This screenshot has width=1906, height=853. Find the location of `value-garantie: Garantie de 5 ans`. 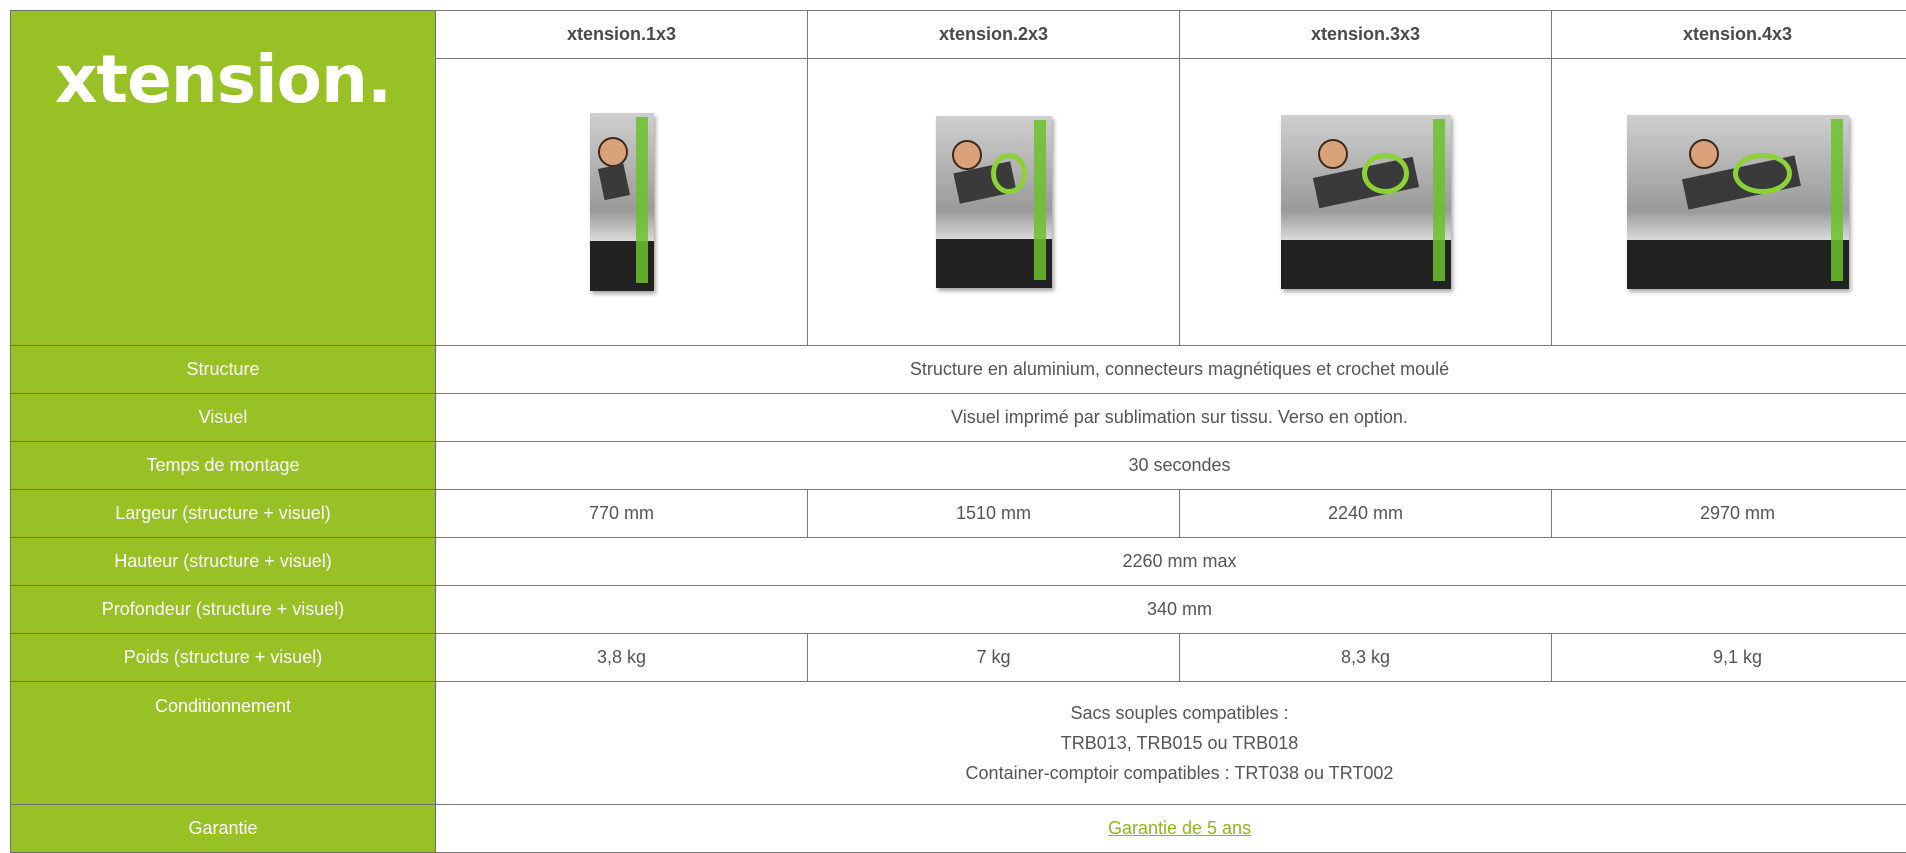

value-garantie: Garantie de 5 ans is located at coordinates (1171, 829).